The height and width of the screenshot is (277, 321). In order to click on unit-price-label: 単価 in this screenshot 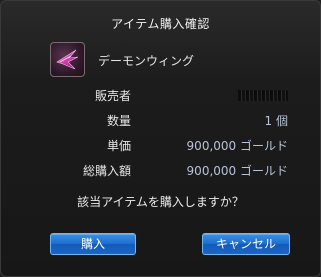, I will do `click(118, 146)`.